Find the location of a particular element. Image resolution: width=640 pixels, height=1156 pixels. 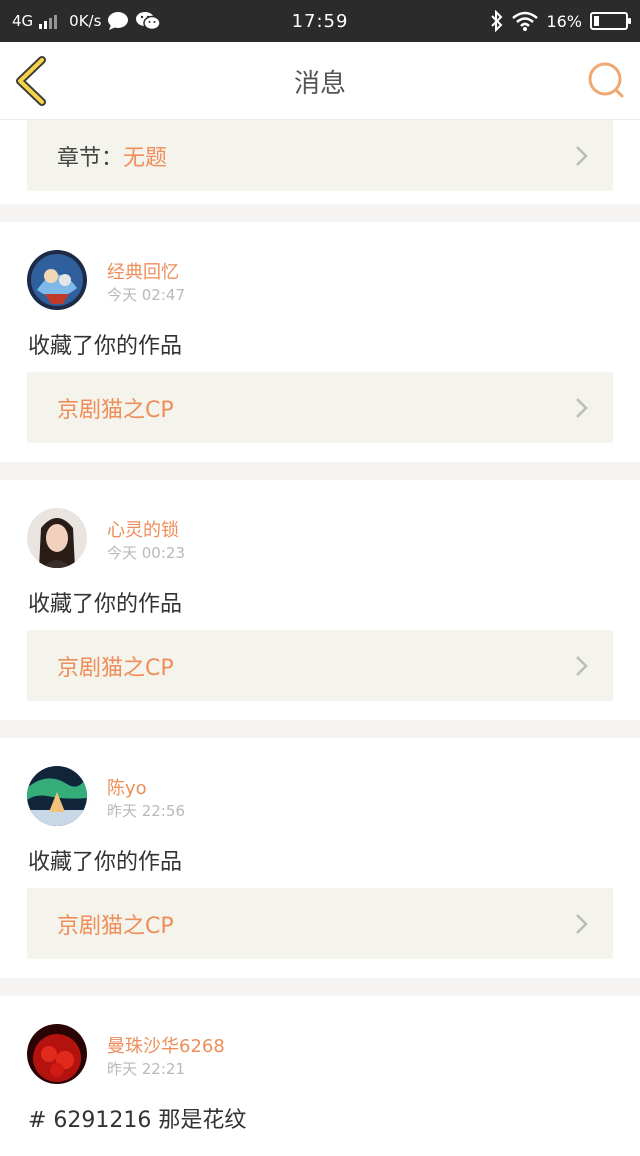

sender-name: 曼珠沙华6268 is located at coordinates (166, 1046).